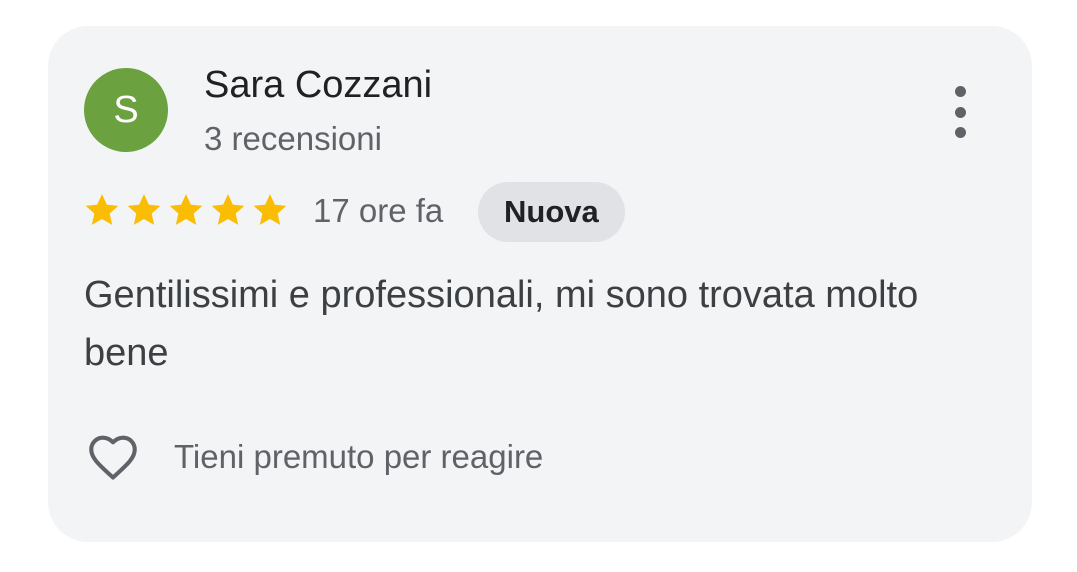 Image resolution: width=1077 pixels, height=572 pixels. I want to click on react-label: Tieni premuto per reagire, so click(359, 456).